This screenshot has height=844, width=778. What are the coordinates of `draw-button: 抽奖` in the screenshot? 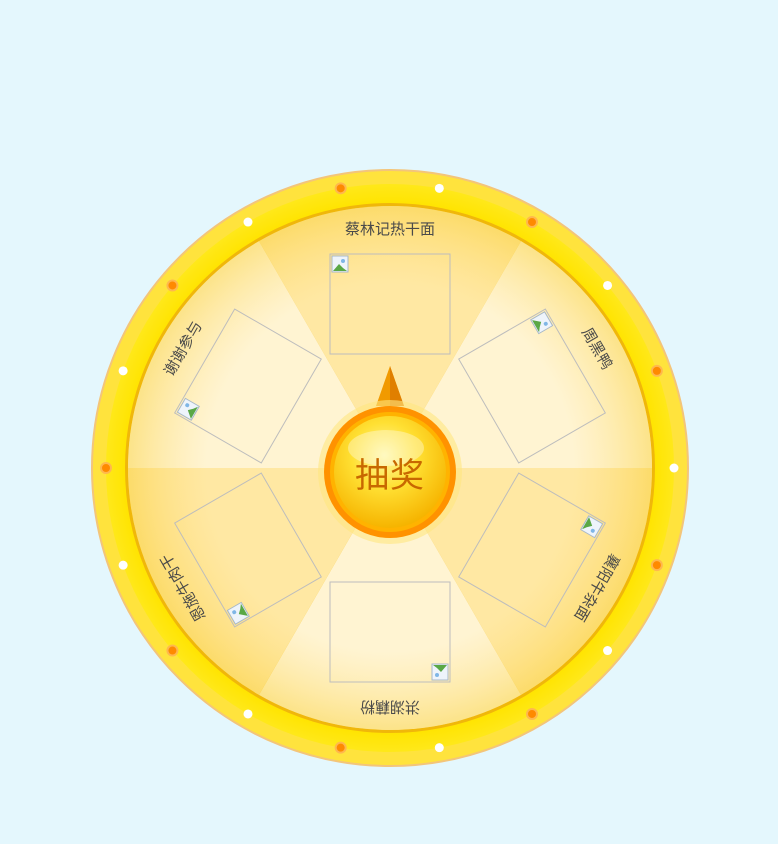 It's located at (390, 472).